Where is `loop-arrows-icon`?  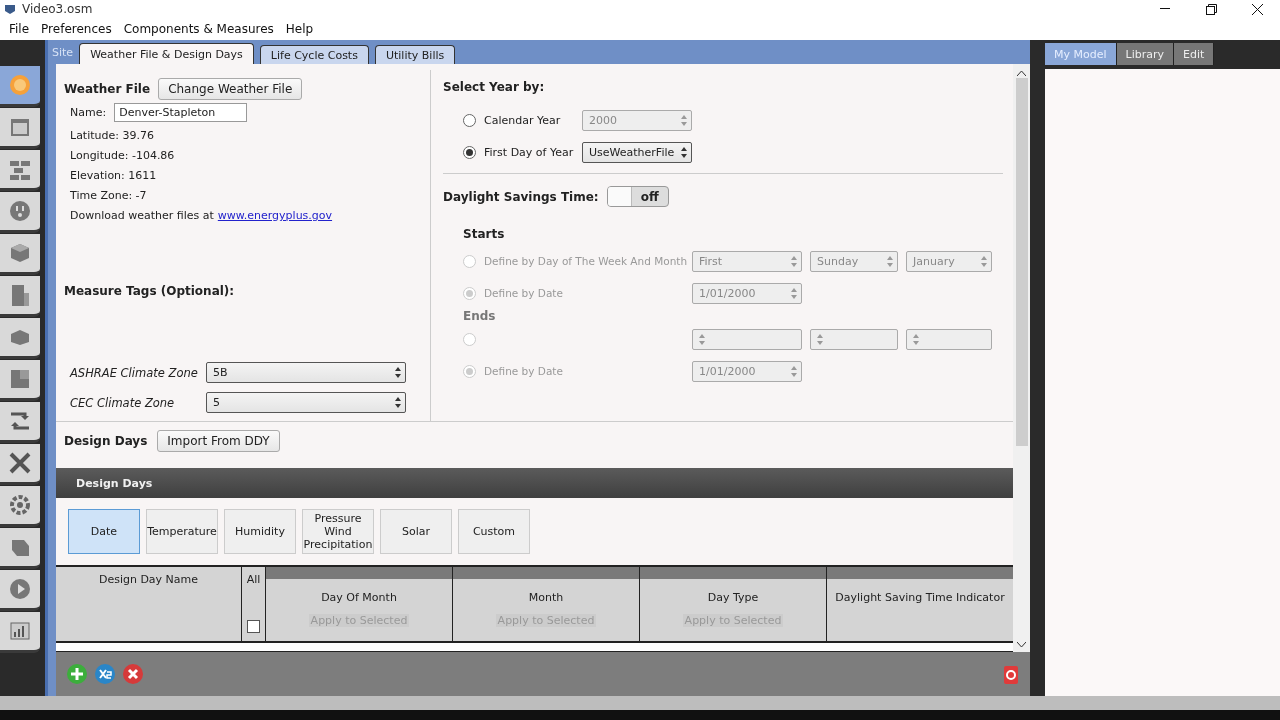
loop-arrows-icon is located at coordinates (20, 421).